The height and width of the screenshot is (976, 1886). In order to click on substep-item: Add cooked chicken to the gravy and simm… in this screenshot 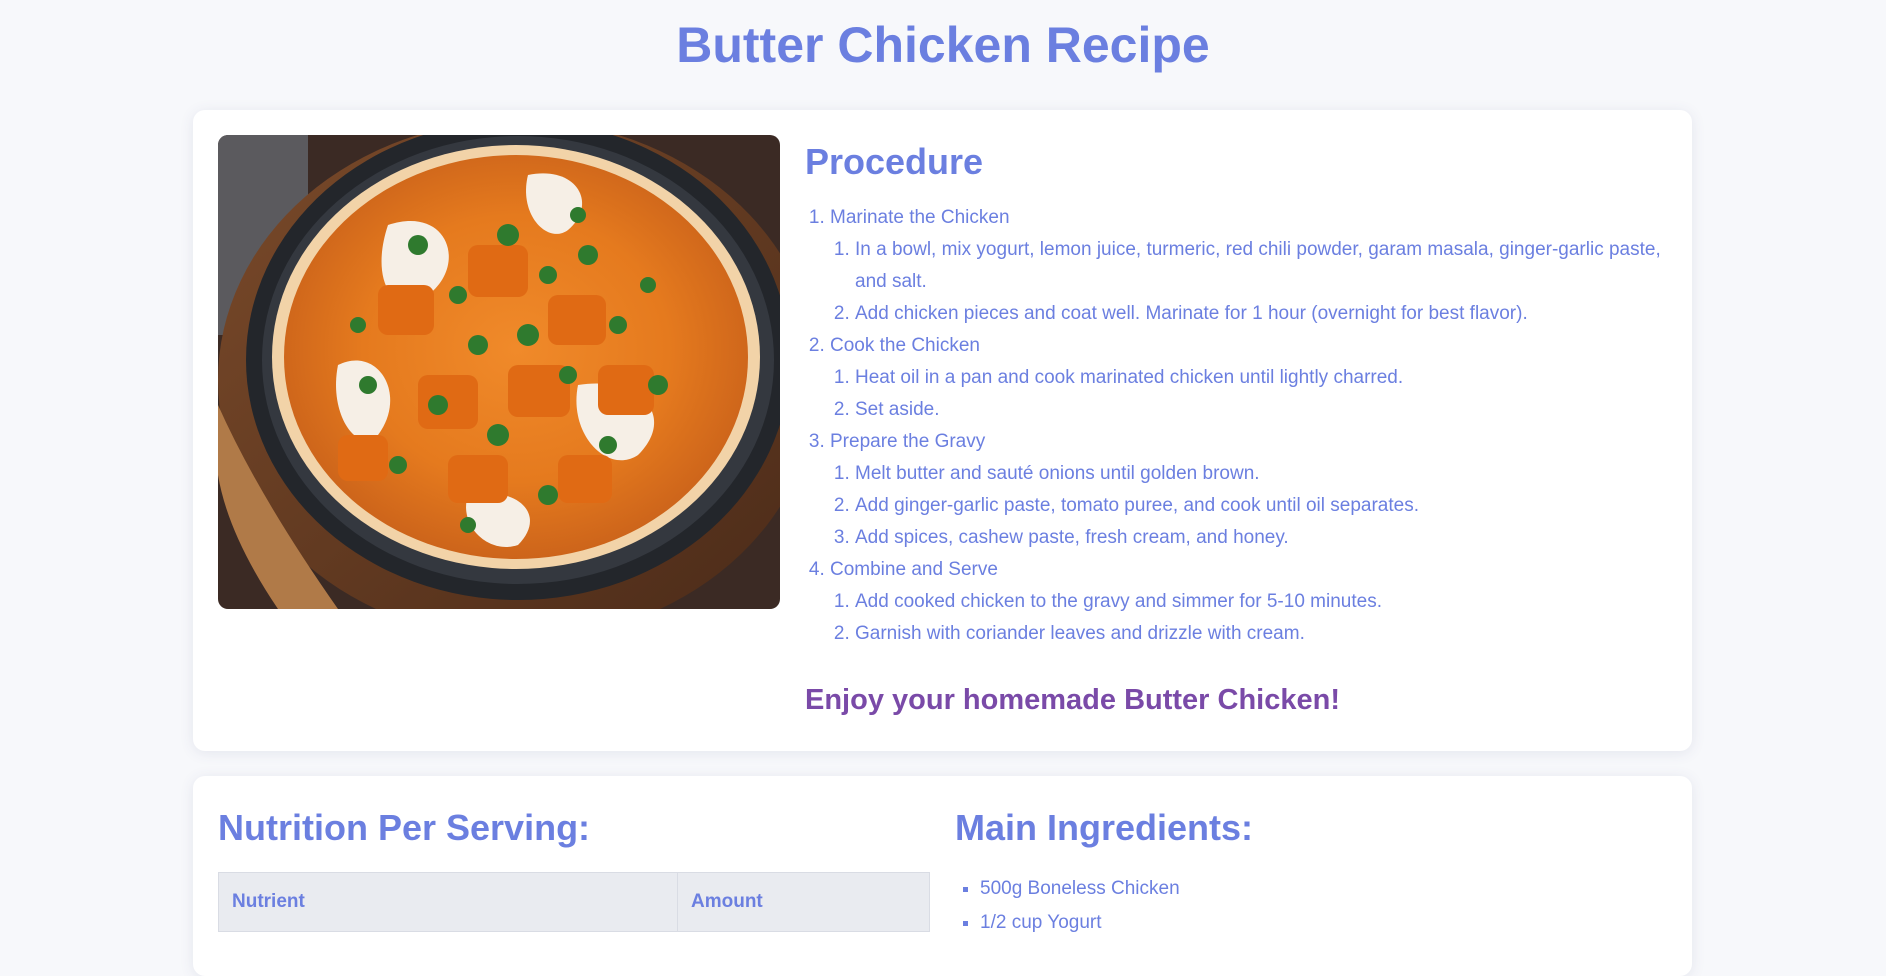, I will do `click(1260, 602)`.